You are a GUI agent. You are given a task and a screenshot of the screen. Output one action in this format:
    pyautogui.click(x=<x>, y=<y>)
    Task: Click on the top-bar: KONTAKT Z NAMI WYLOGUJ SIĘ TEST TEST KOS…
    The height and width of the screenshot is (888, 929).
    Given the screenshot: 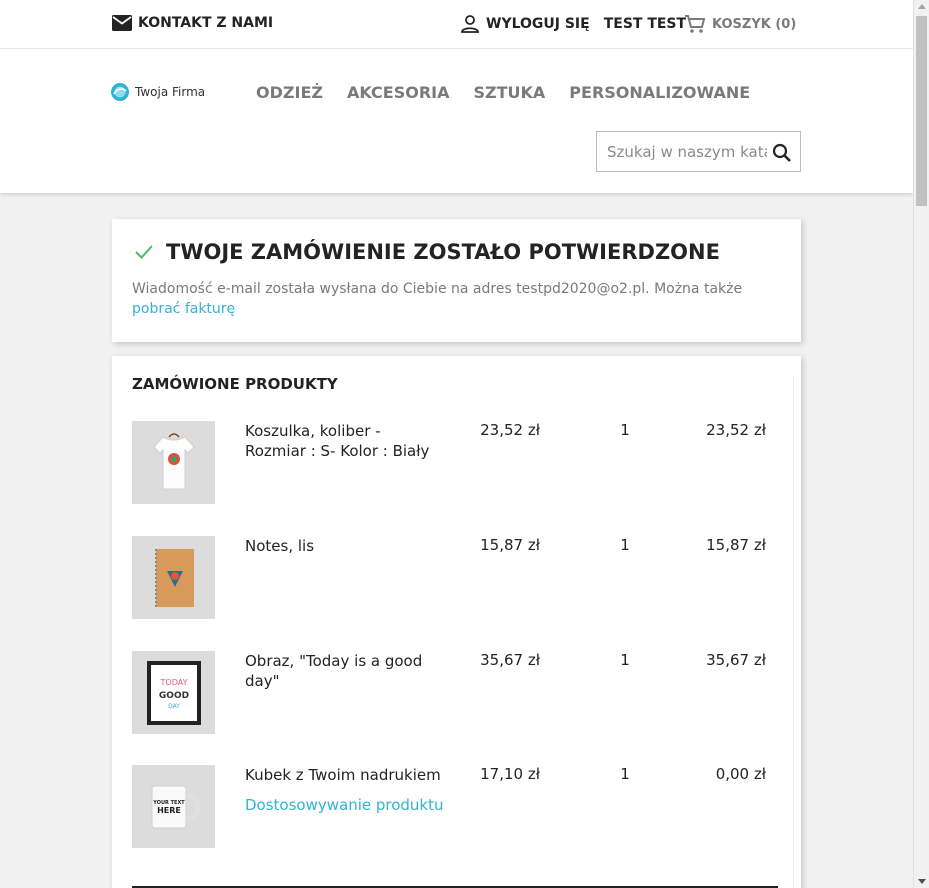 What is the action you would take?
    pyautogui.click(x=456, y=24)
    